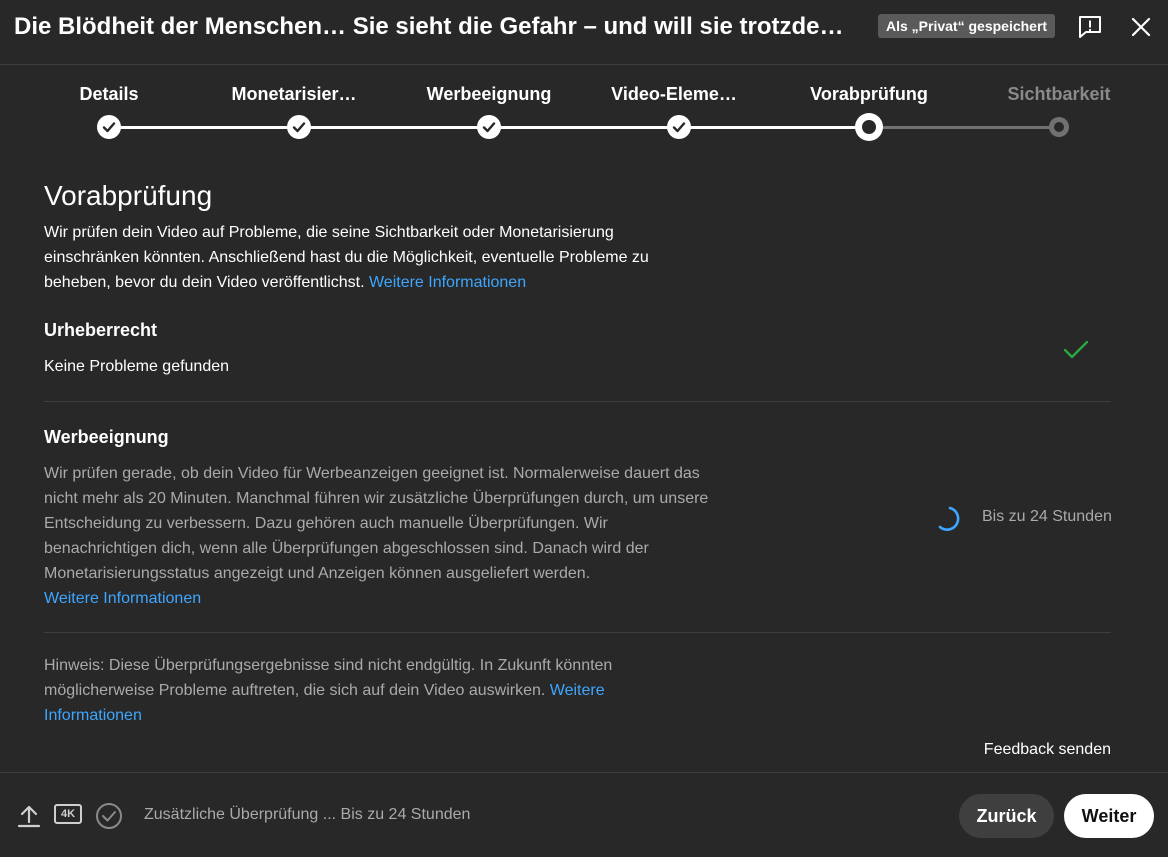 The width and height of the screenshot is (1168, 857). I want to click on intro-learn-more-link: Weitere Informationen, so click(447, 282).